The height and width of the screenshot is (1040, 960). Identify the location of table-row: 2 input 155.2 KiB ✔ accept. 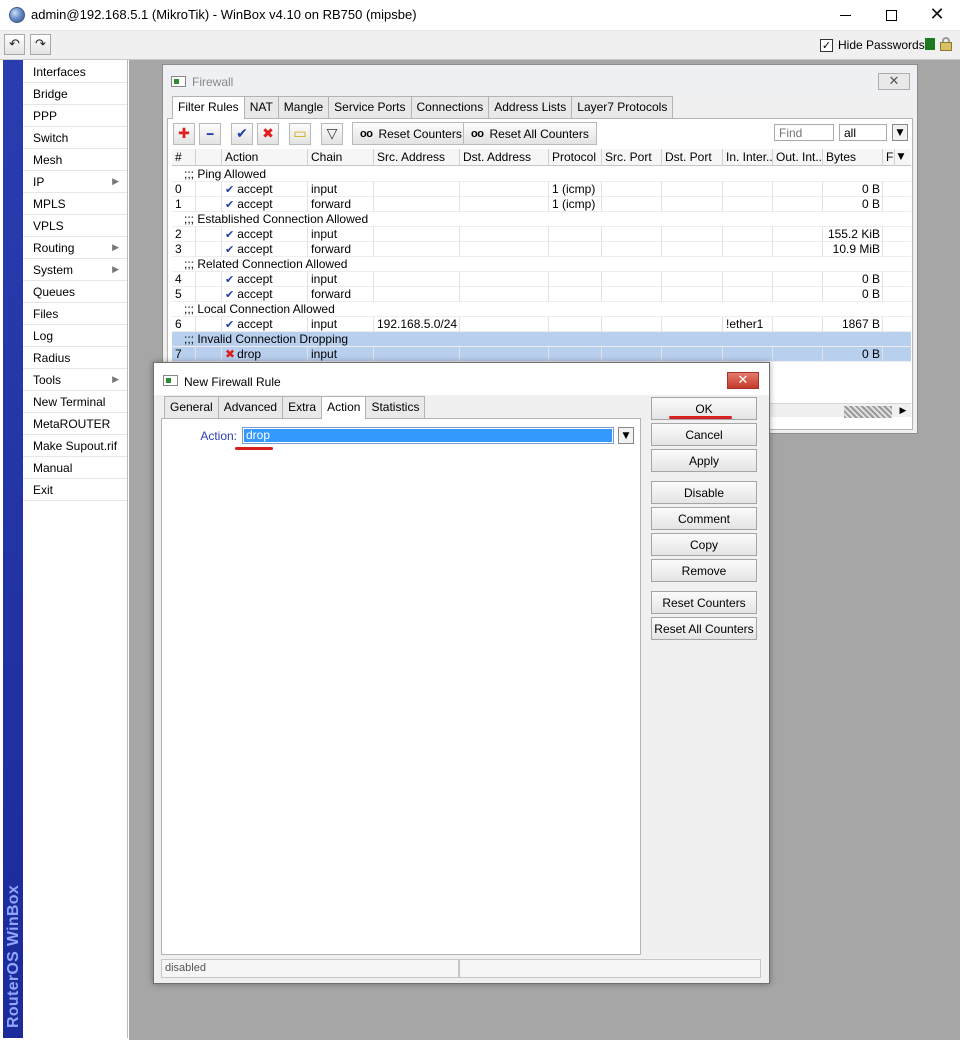
(541, 234).